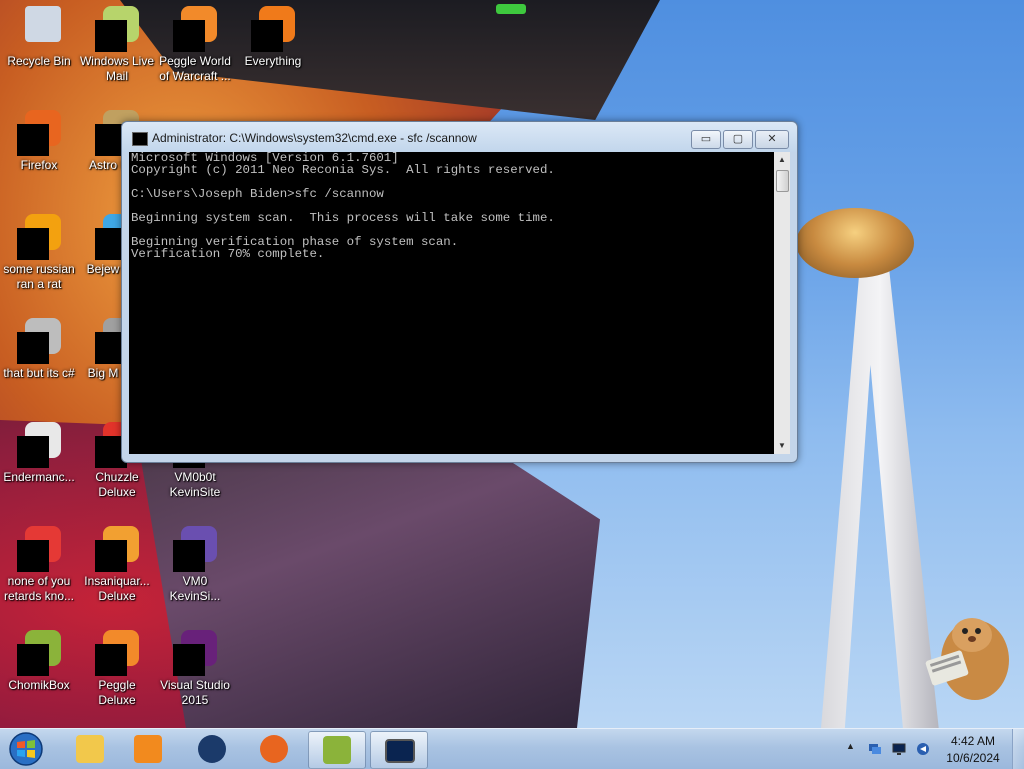 This screenshot has height=769, width=1024. I want to click on desktop-icon: Recycle Bin, so click(39, 34).